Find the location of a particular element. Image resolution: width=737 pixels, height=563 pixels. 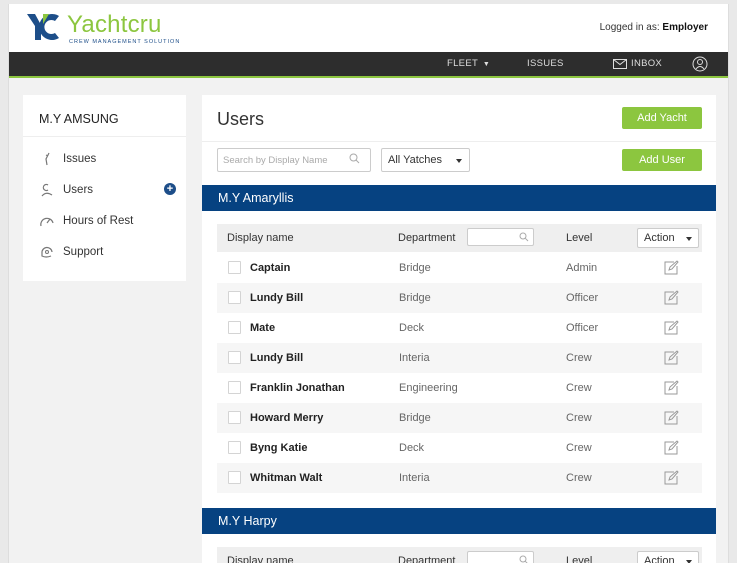

wrench-icon is located at coordinates (47, 159).